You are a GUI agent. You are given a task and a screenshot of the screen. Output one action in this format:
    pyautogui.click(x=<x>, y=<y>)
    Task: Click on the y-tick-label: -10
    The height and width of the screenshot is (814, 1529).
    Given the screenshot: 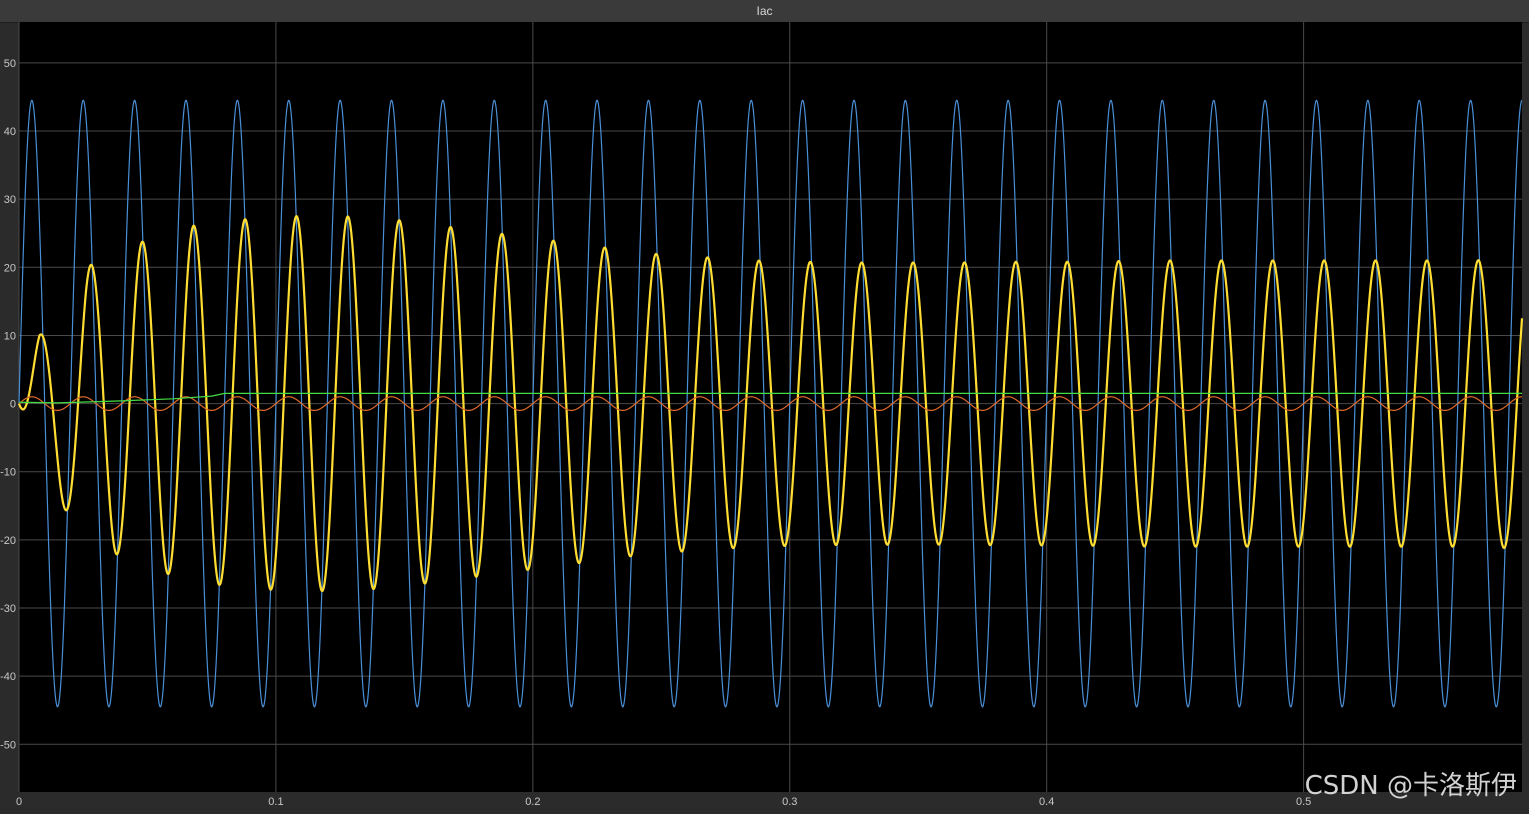 What is the action you would take?
    pyautogui.click(x=8, y=473)
    